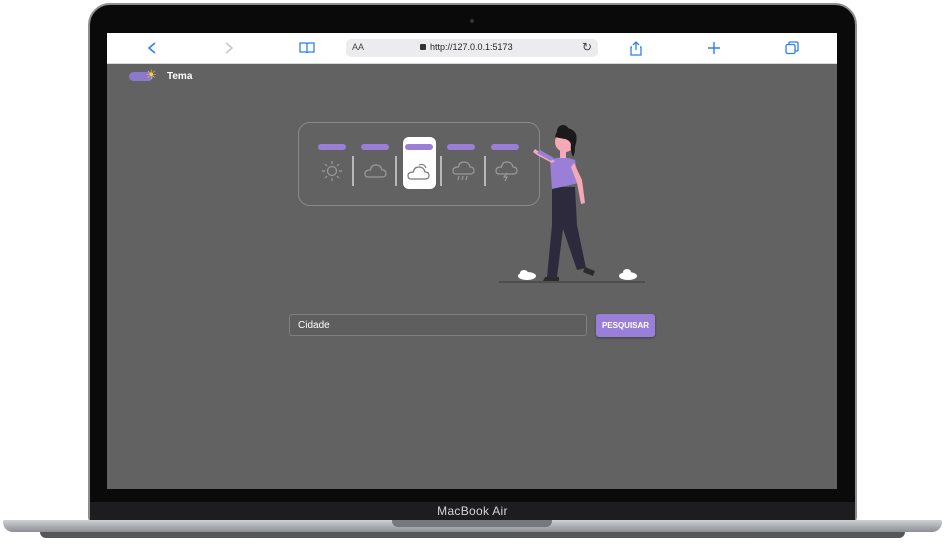 The image size is (945, 545). What do you see at coordinates (572, 204) in the screenshot?
I see `person-illustration` at bounding box center [572, 204].